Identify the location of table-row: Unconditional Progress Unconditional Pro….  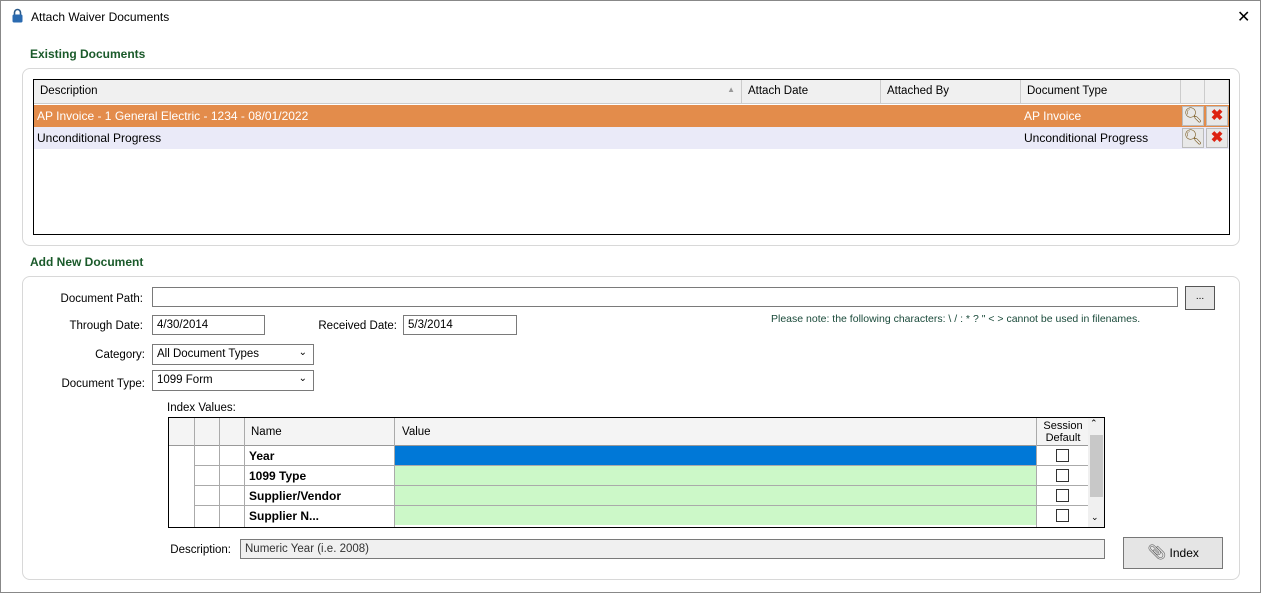
(631, 138).